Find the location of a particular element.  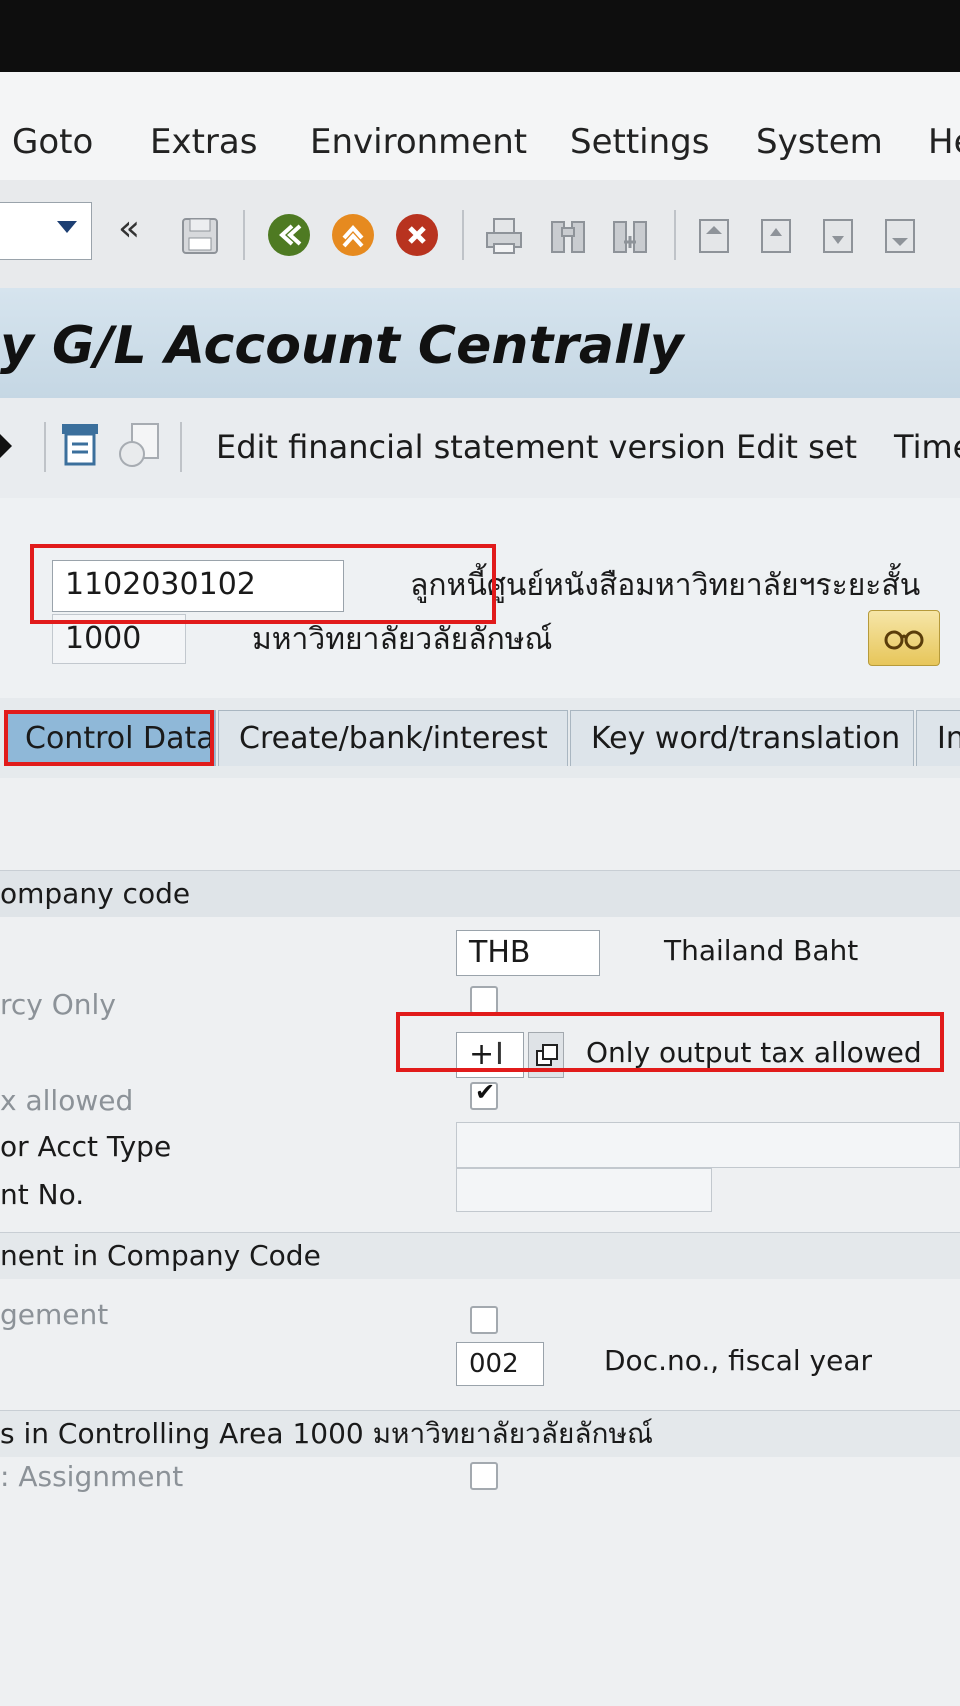

time-button: Time is located at coordinates (927, 447).